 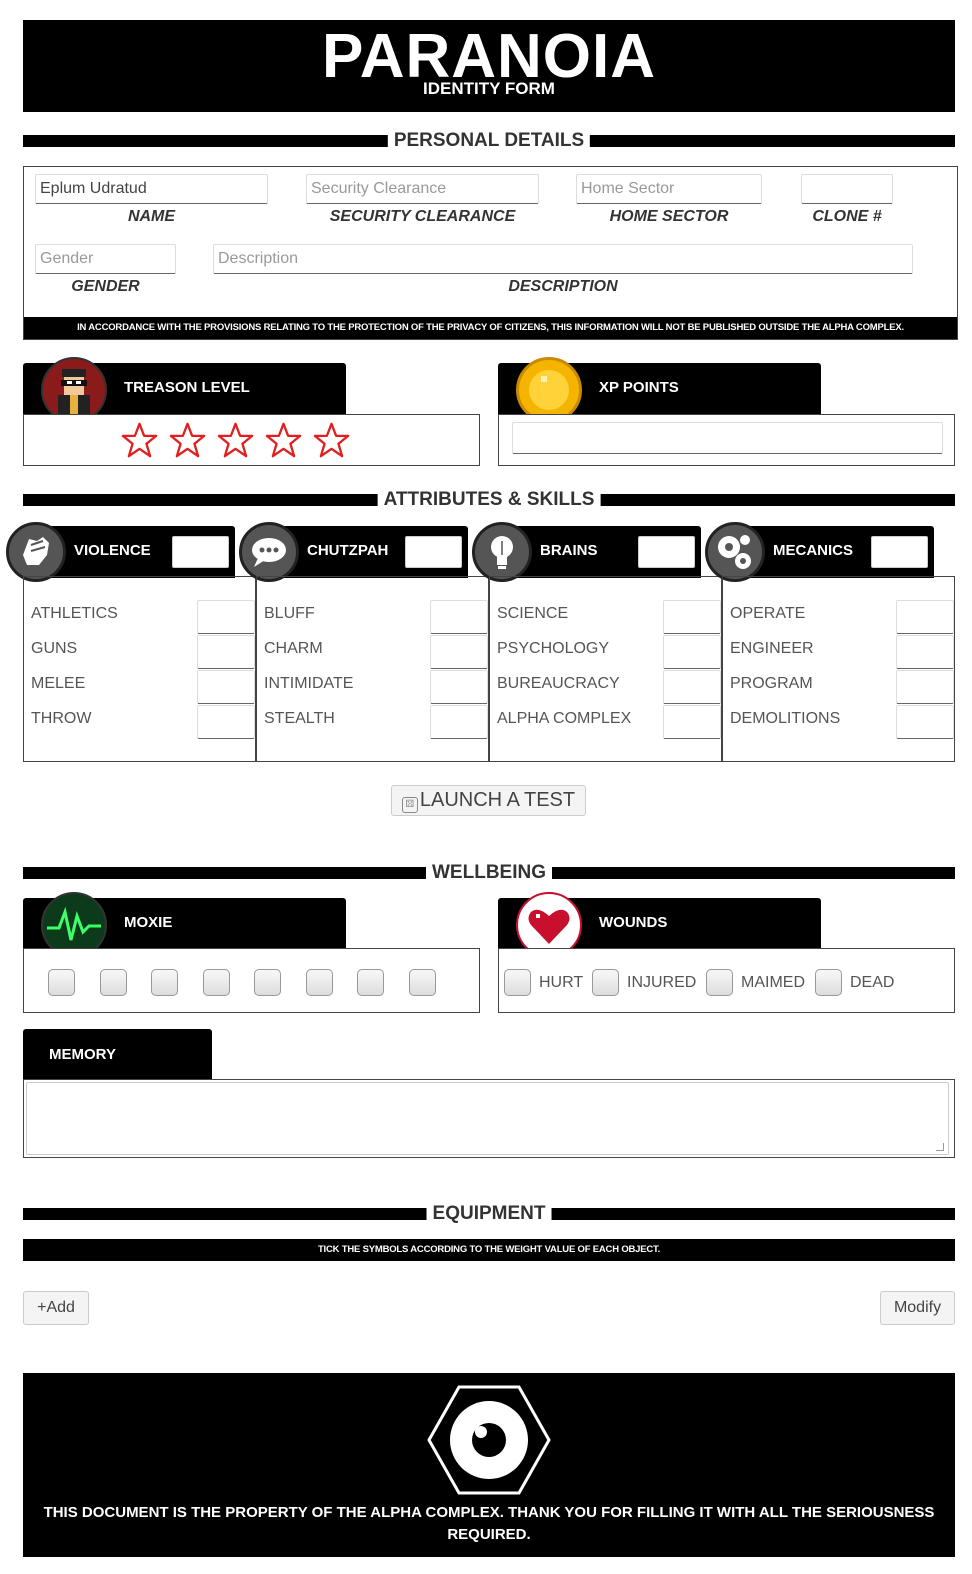 I want to click on die-icon: ⚄, so click(x=409, y=805).